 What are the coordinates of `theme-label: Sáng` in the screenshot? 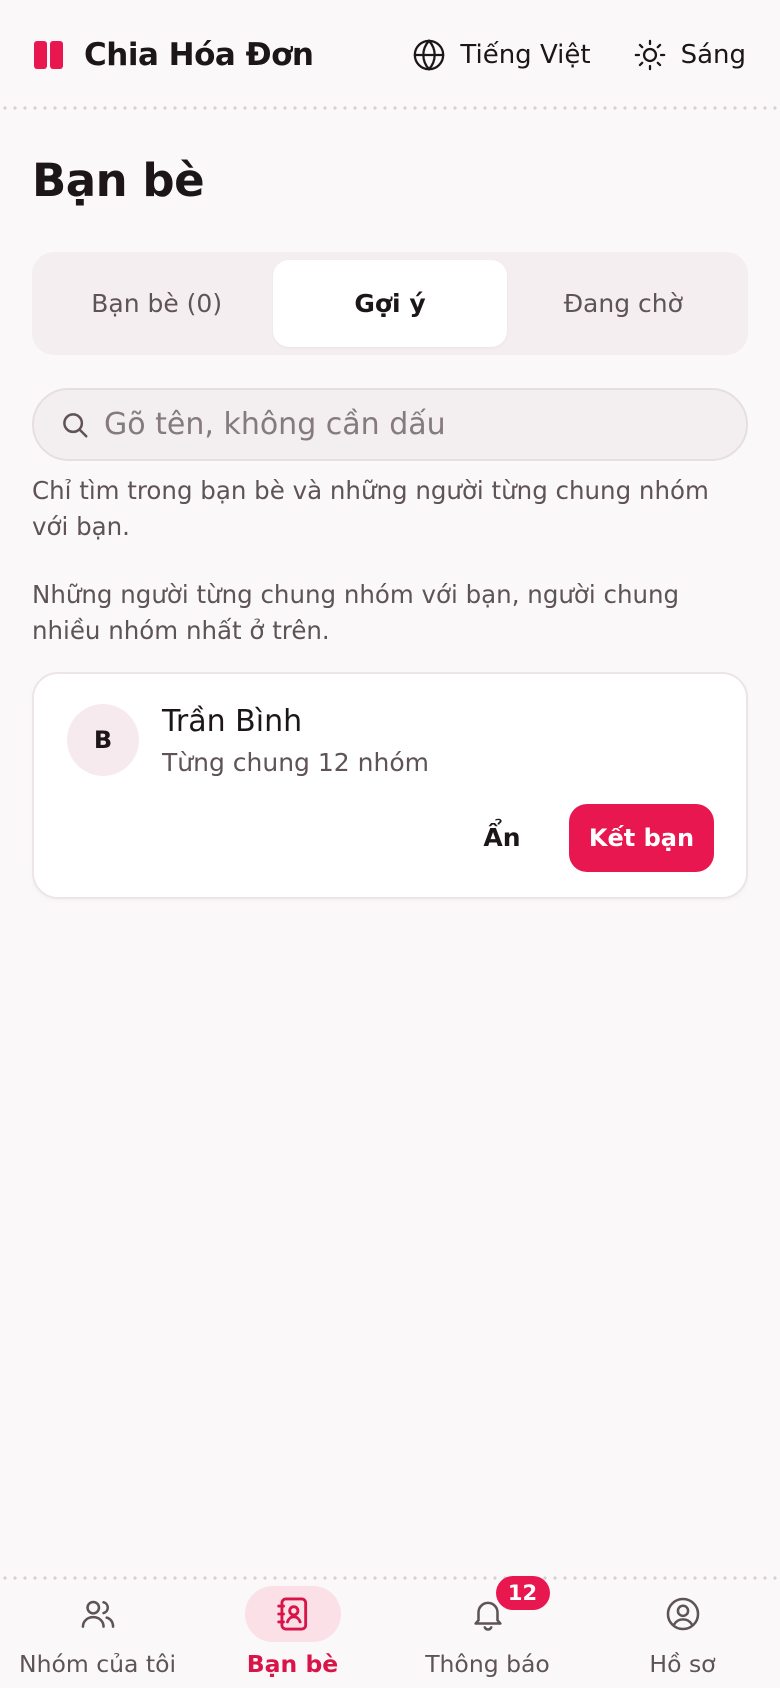 It's located at (713, 55).